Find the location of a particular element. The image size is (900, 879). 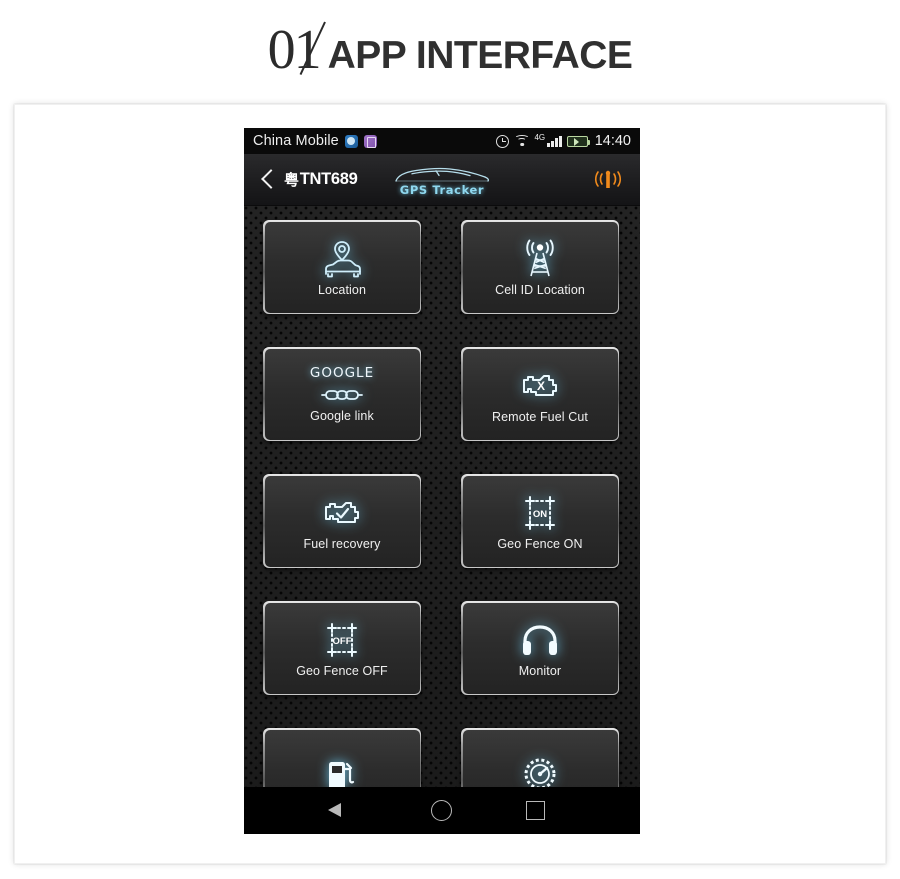

tile-label: Geo Fence ON is located at coordinates (540, 543).